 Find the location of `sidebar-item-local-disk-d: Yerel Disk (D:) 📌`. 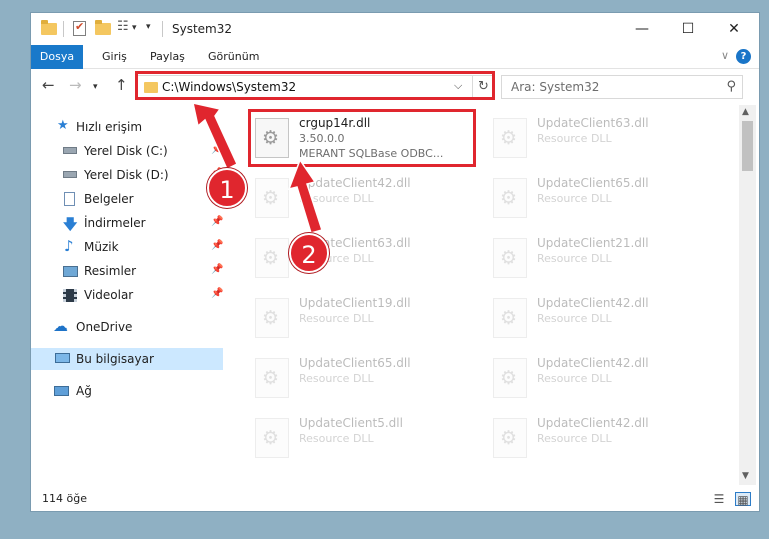

sidebar-item-local-disk-d: Yerel Disk (D:) 📌 is located at coordinates (127, 175).